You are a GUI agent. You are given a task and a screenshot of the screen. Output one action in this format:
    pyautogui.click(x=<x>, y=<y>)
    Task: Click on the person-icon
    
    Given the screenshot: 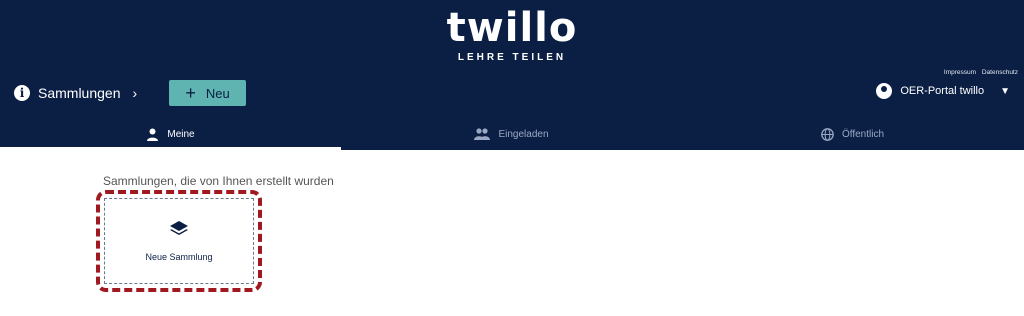 What is the action you would take?
    pyautogui.click(x=153, y=134)
    